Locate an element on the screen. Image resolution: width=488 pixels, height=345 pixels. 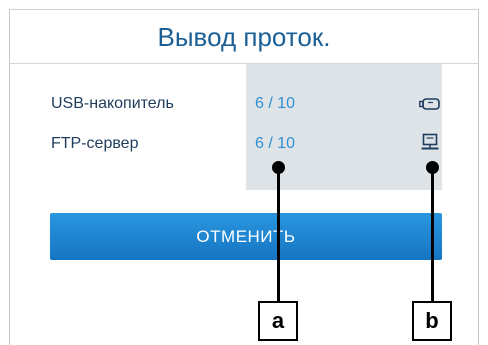
callout-a-label: a is located at coordinates (278, 321).